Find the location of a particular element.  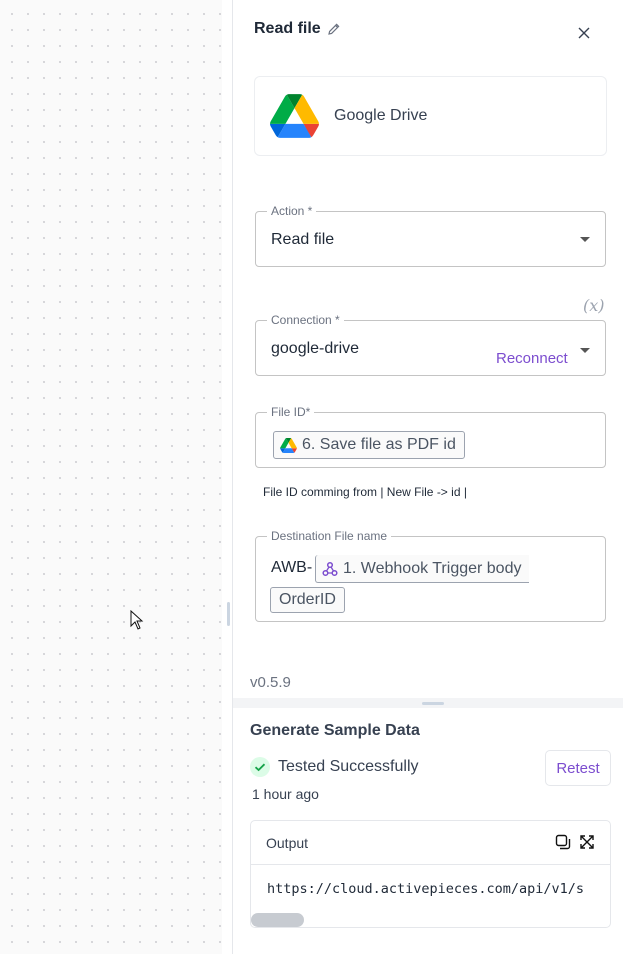

action-label: Action * is located at coordinates (292, 211).